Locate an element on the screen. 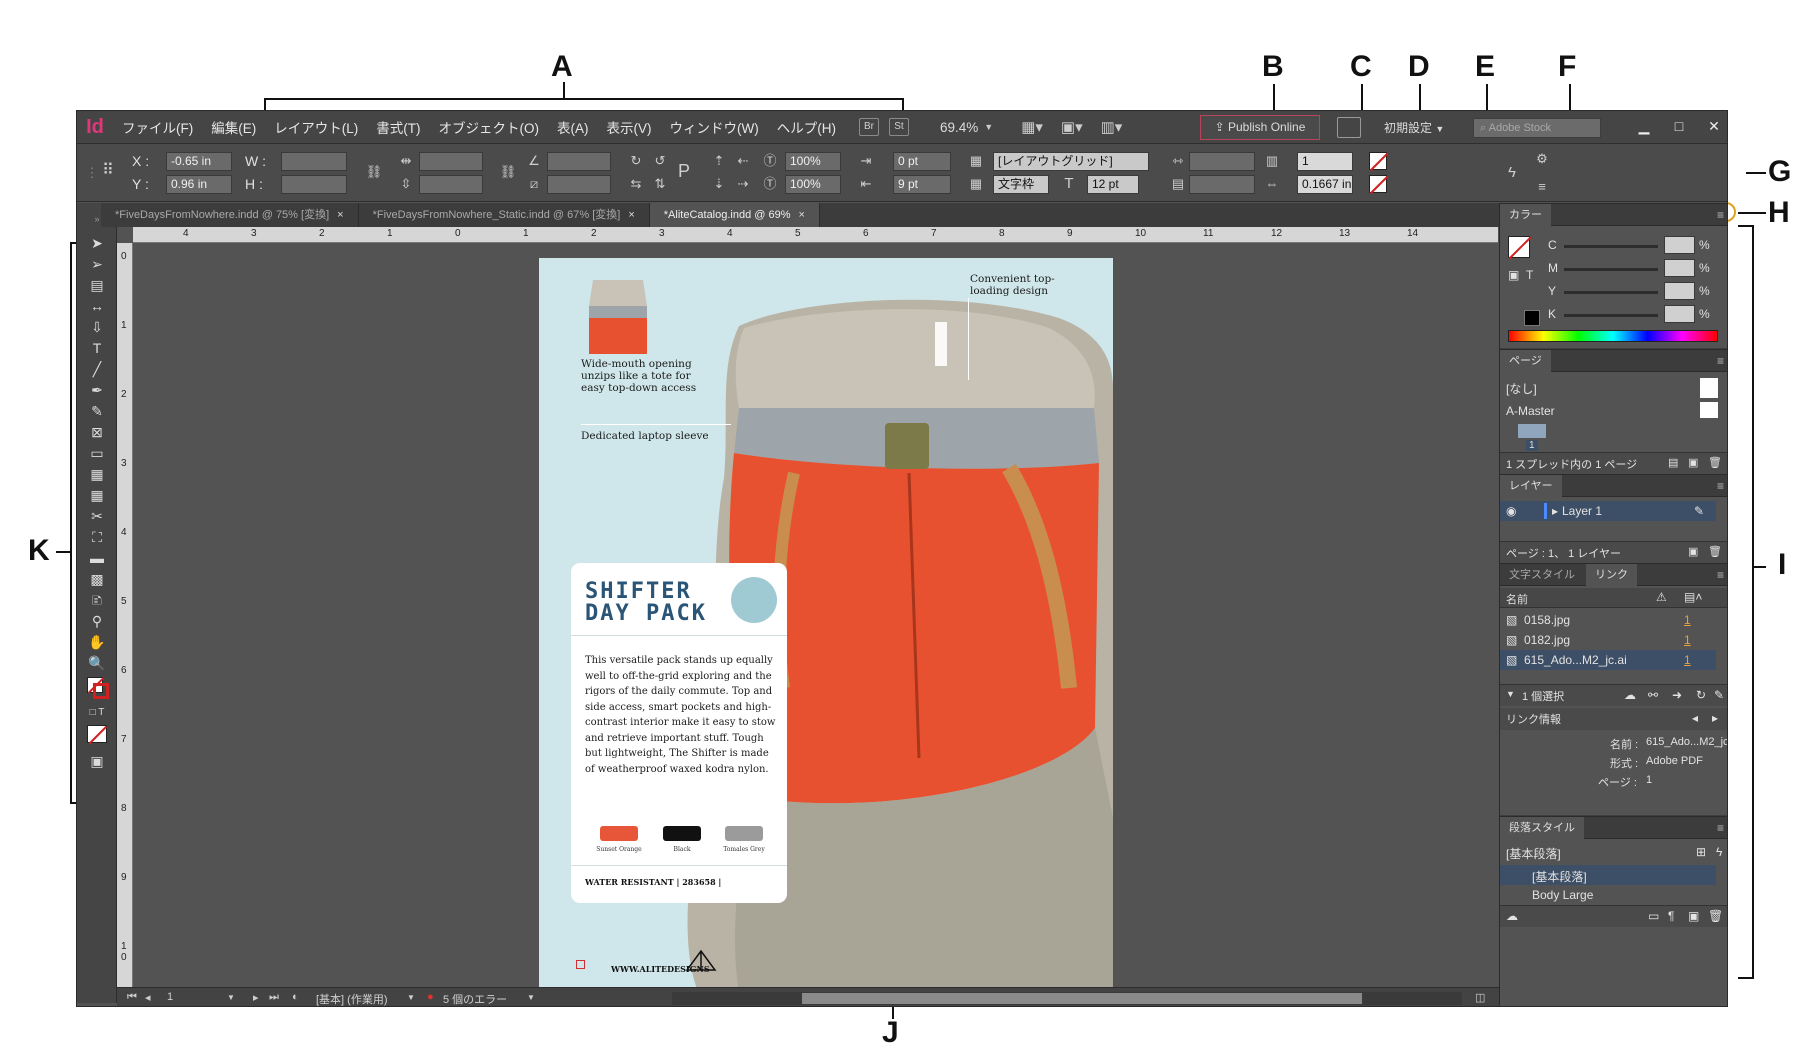 The width and height of the screenshot is (1819, 1056). page-number: 1 is located at coordinates (1532, 445).